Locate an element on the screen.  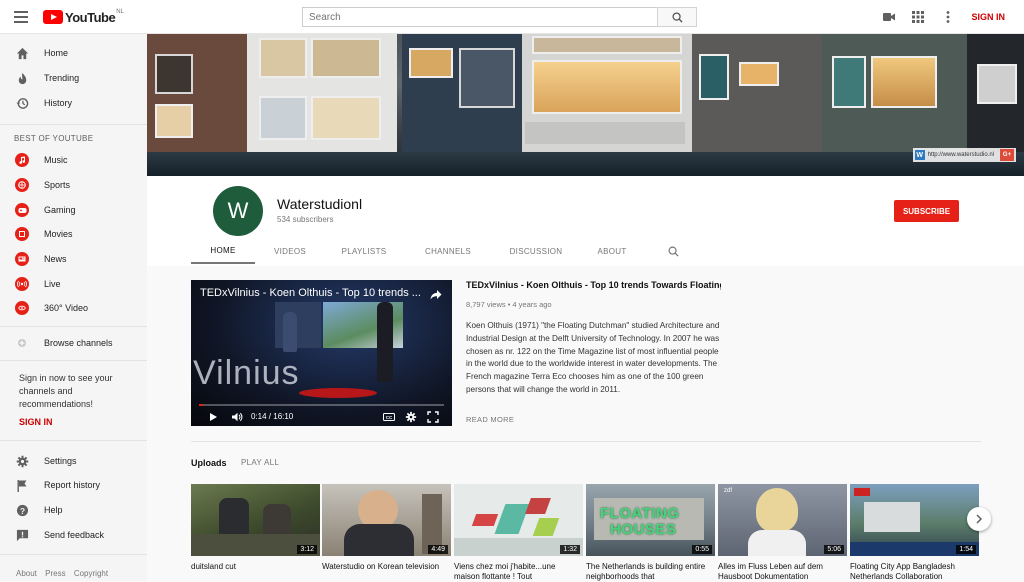
video-title: Waterstudio on Korean television is located at coordinates (386, 567).